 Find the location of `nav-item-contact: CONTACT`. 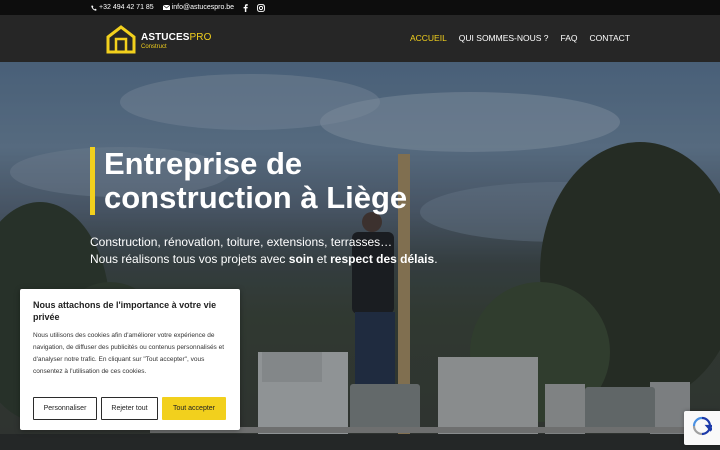

nav-item-contact: CONTACT is located at coordinates (610, 38).